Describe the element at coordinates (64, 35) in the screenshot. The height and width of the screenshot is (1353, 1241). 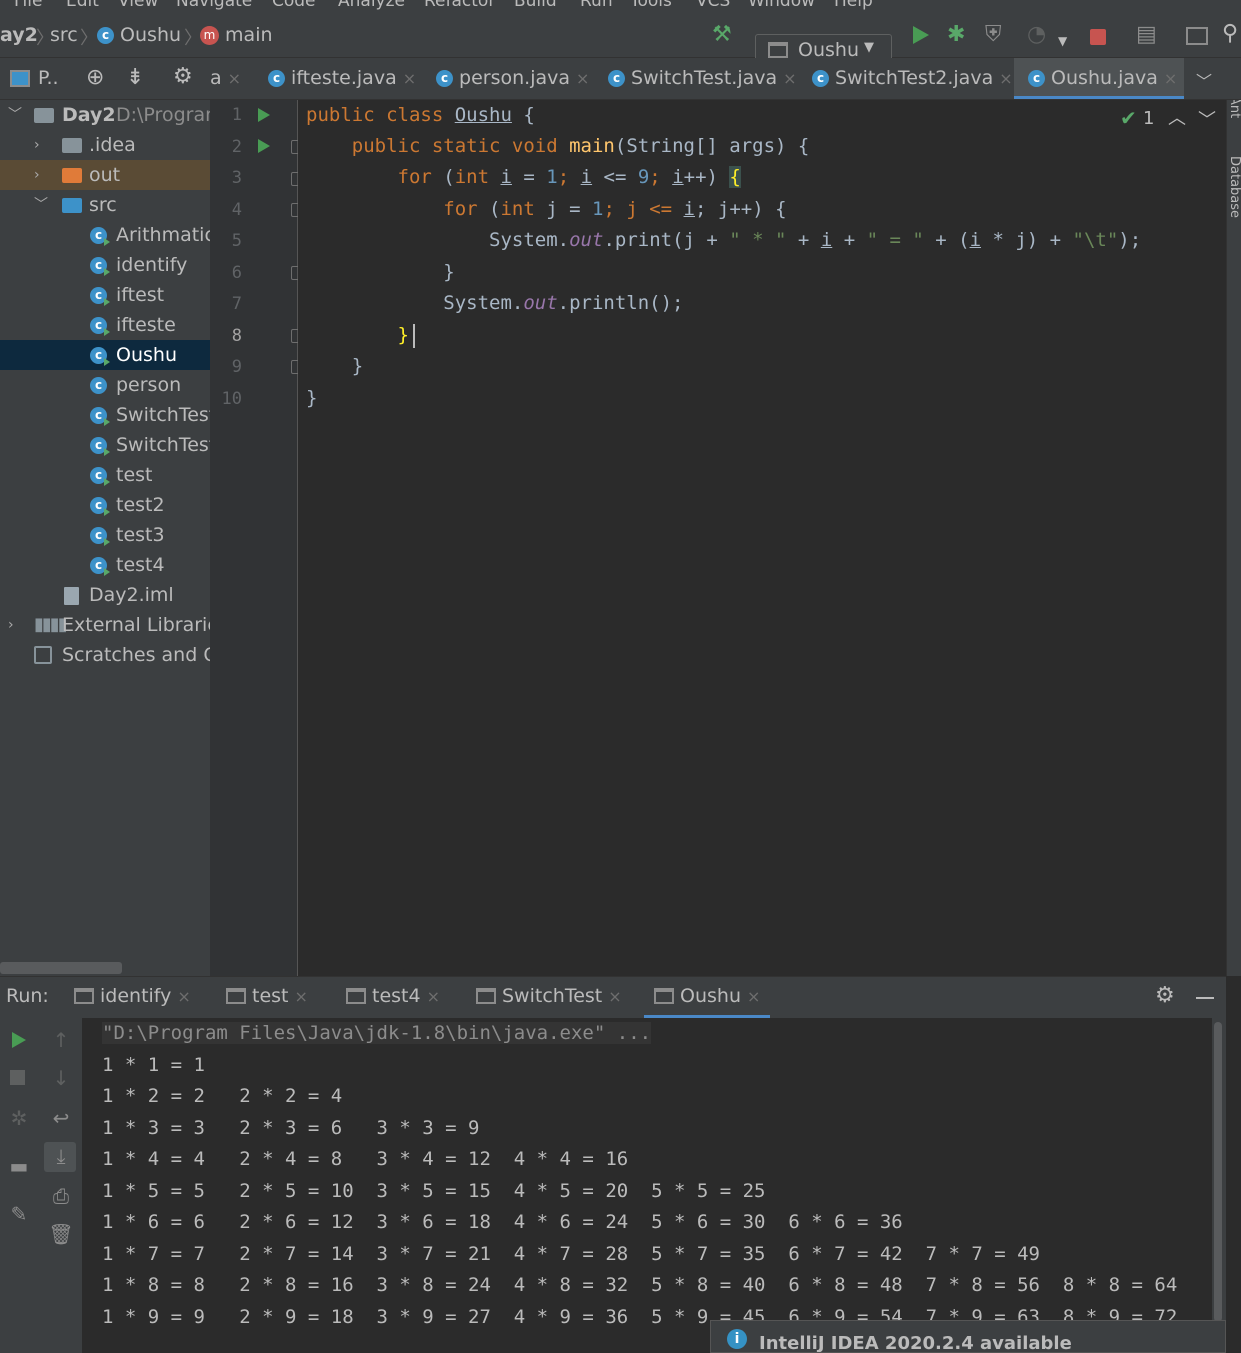
I see `breadcrumb-src: src` at that location.